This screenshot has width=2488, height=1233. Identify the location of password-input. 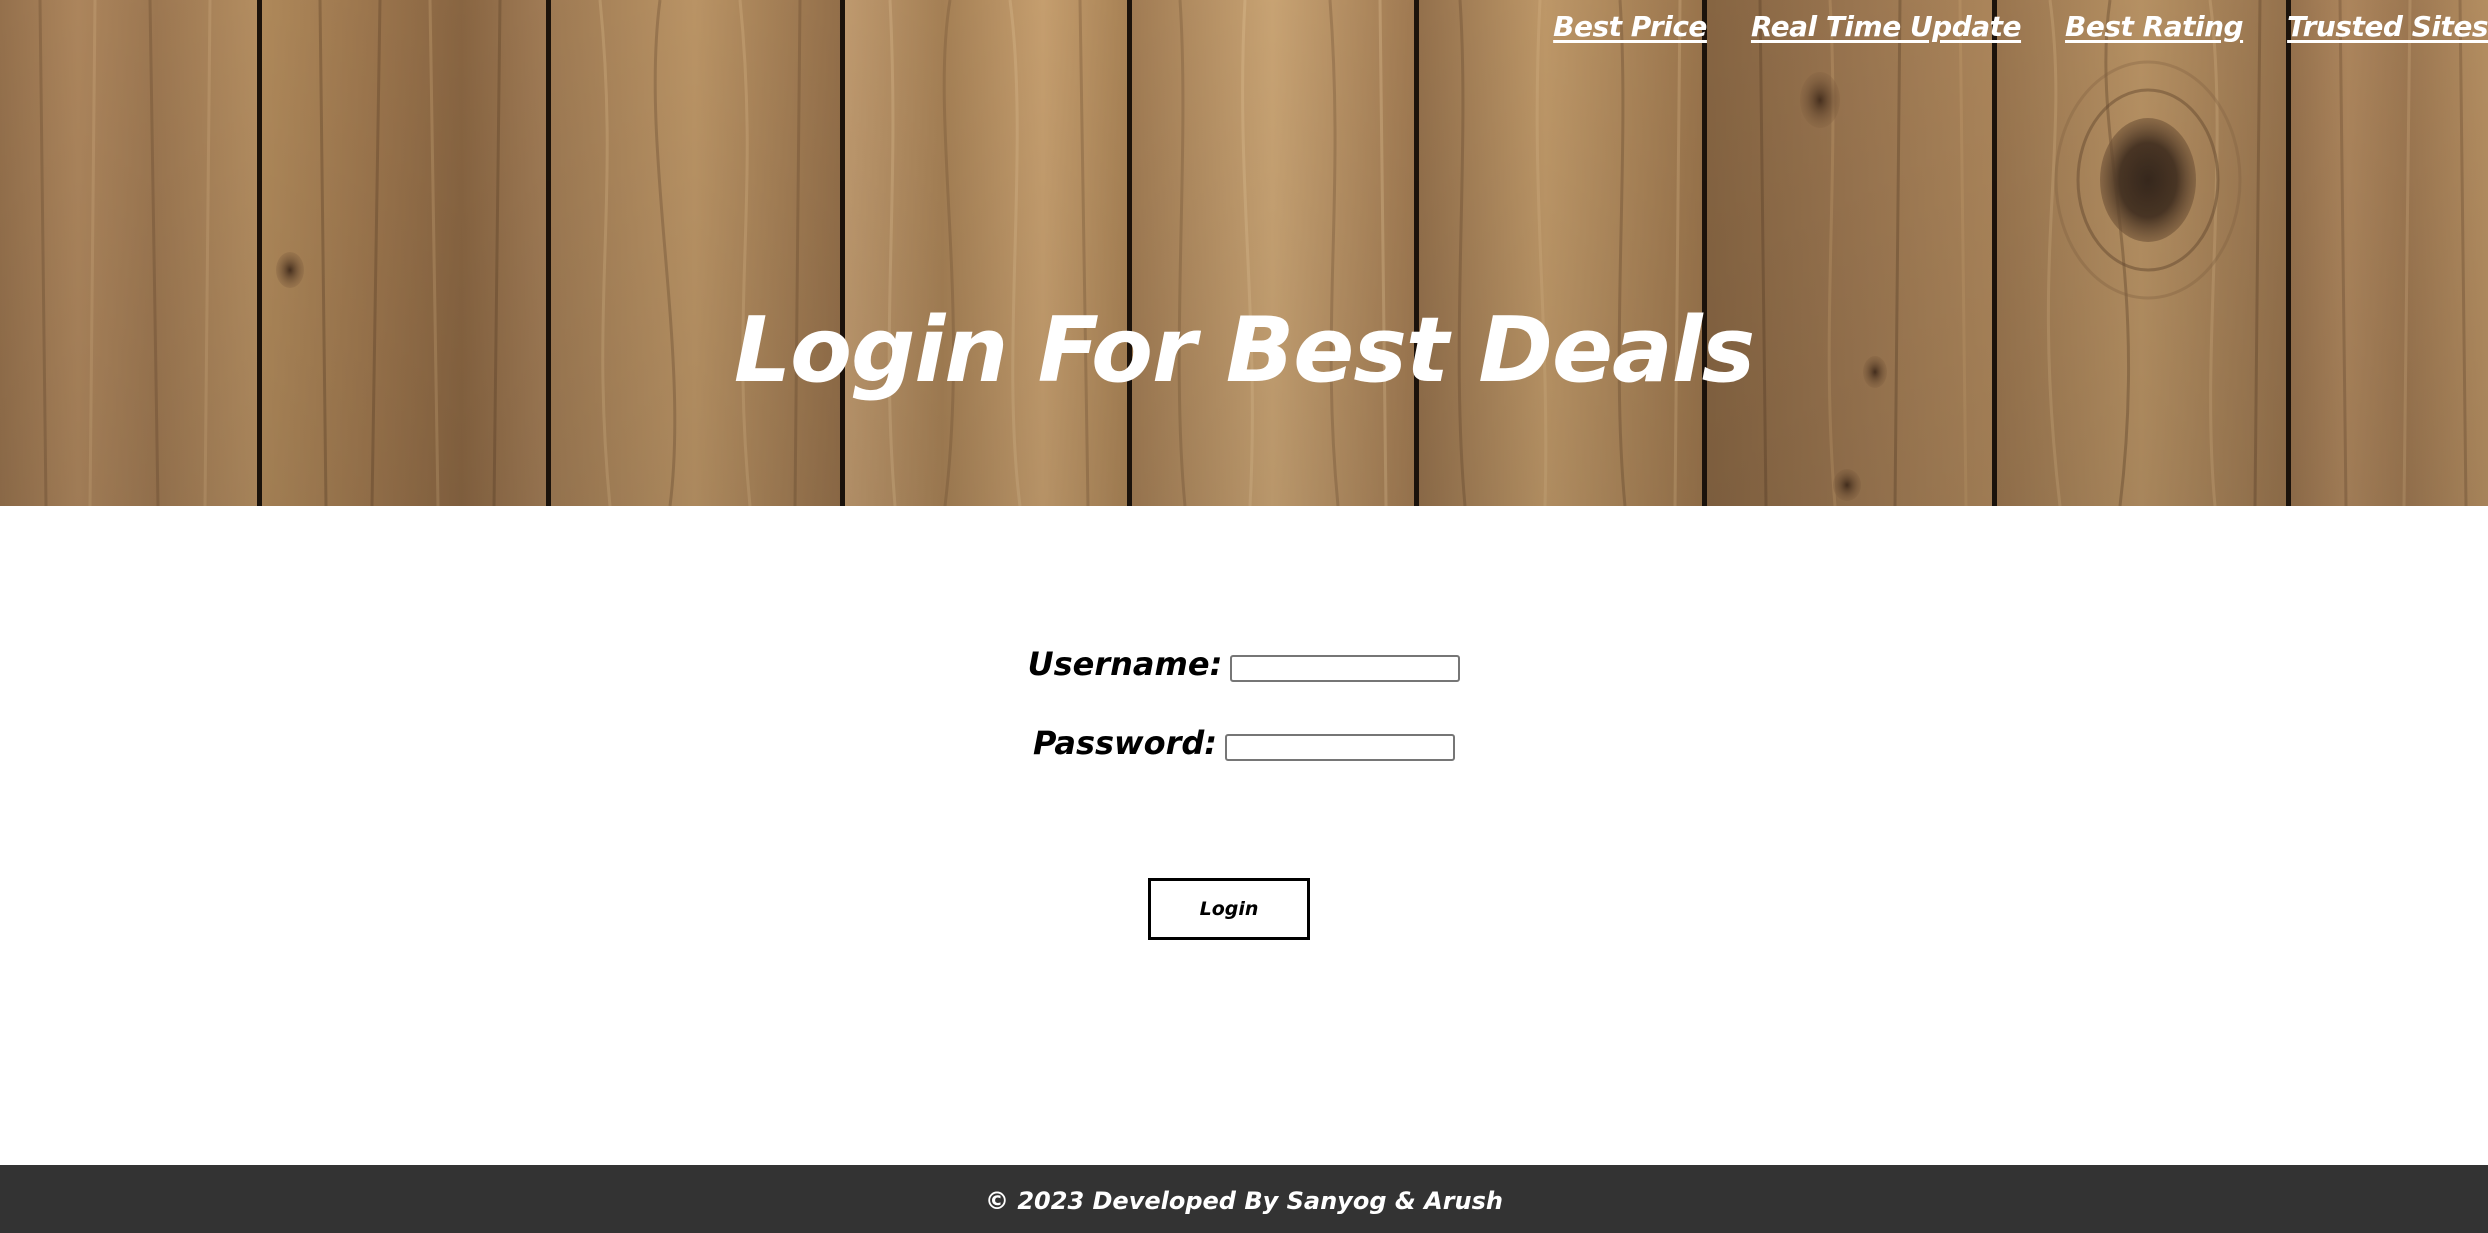
(1340, 747).